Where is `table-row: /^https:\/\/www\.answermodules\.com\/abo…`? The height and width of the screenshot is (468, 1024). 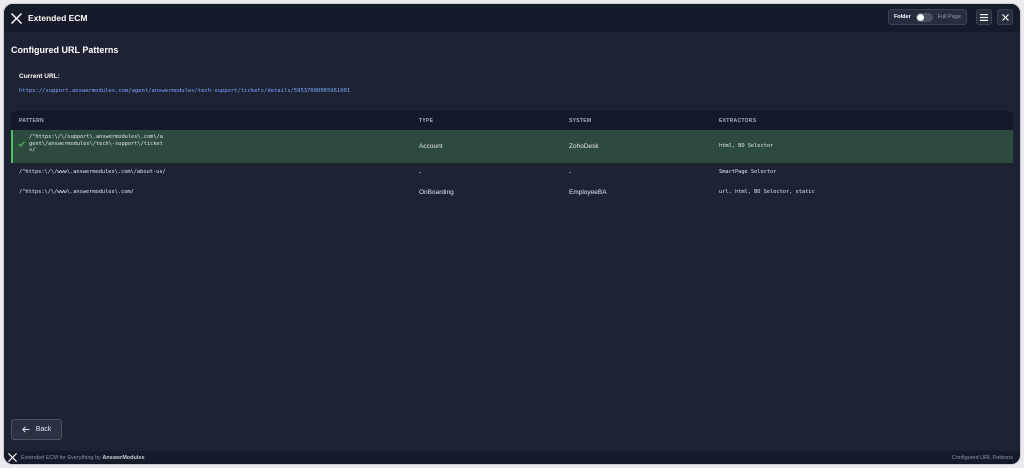 table-row: /^https:\/\/www\.answermodules\.com\/abo… is located at coordinates (512, 173).